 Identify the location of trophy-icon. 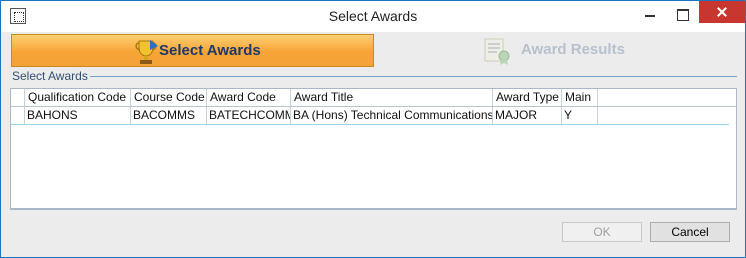
(146, 52).